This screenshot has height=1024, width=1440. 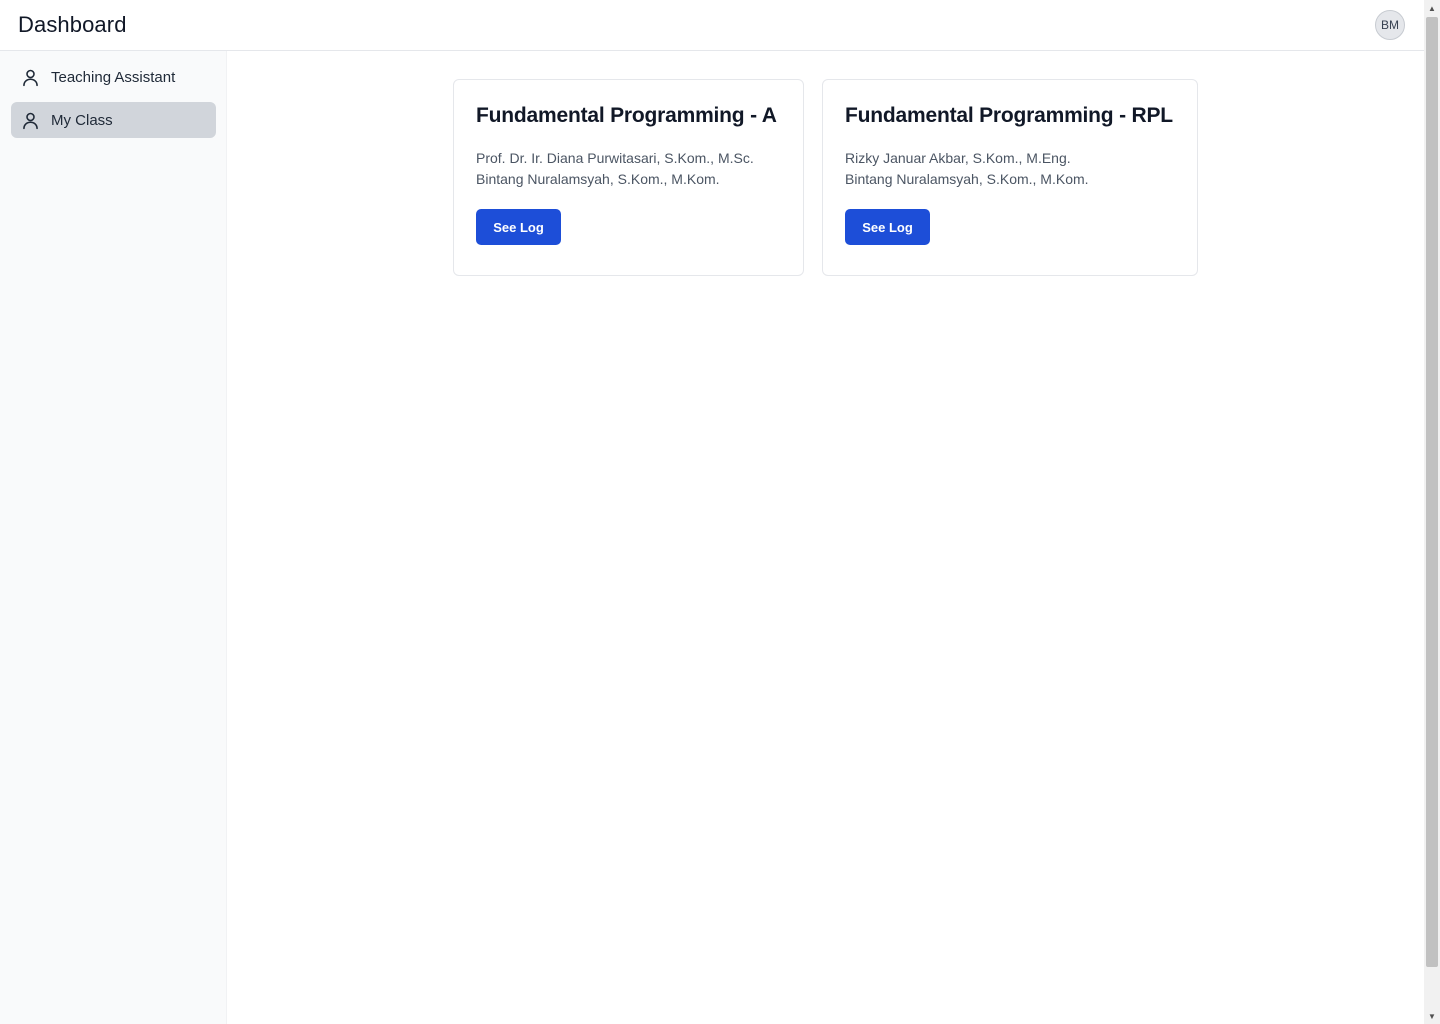 I want to click on sidebar-item-my-class: My Class, so click(x=113, y=120).